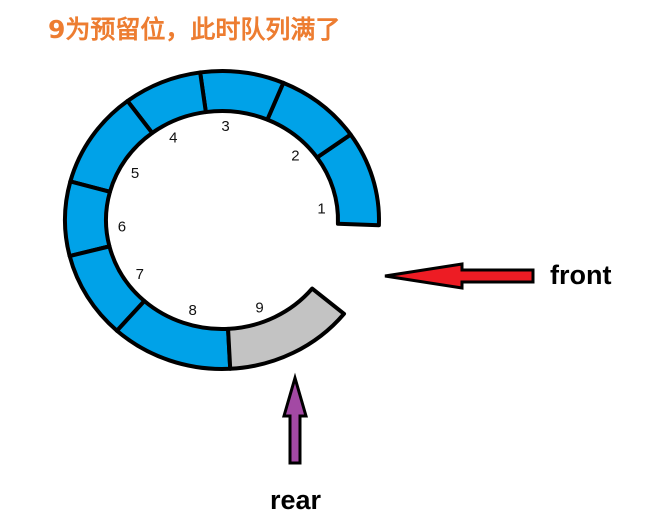 The height and width of the screenshot is (519, 659). I want to click on rear-label: rear, so click(296, 500).